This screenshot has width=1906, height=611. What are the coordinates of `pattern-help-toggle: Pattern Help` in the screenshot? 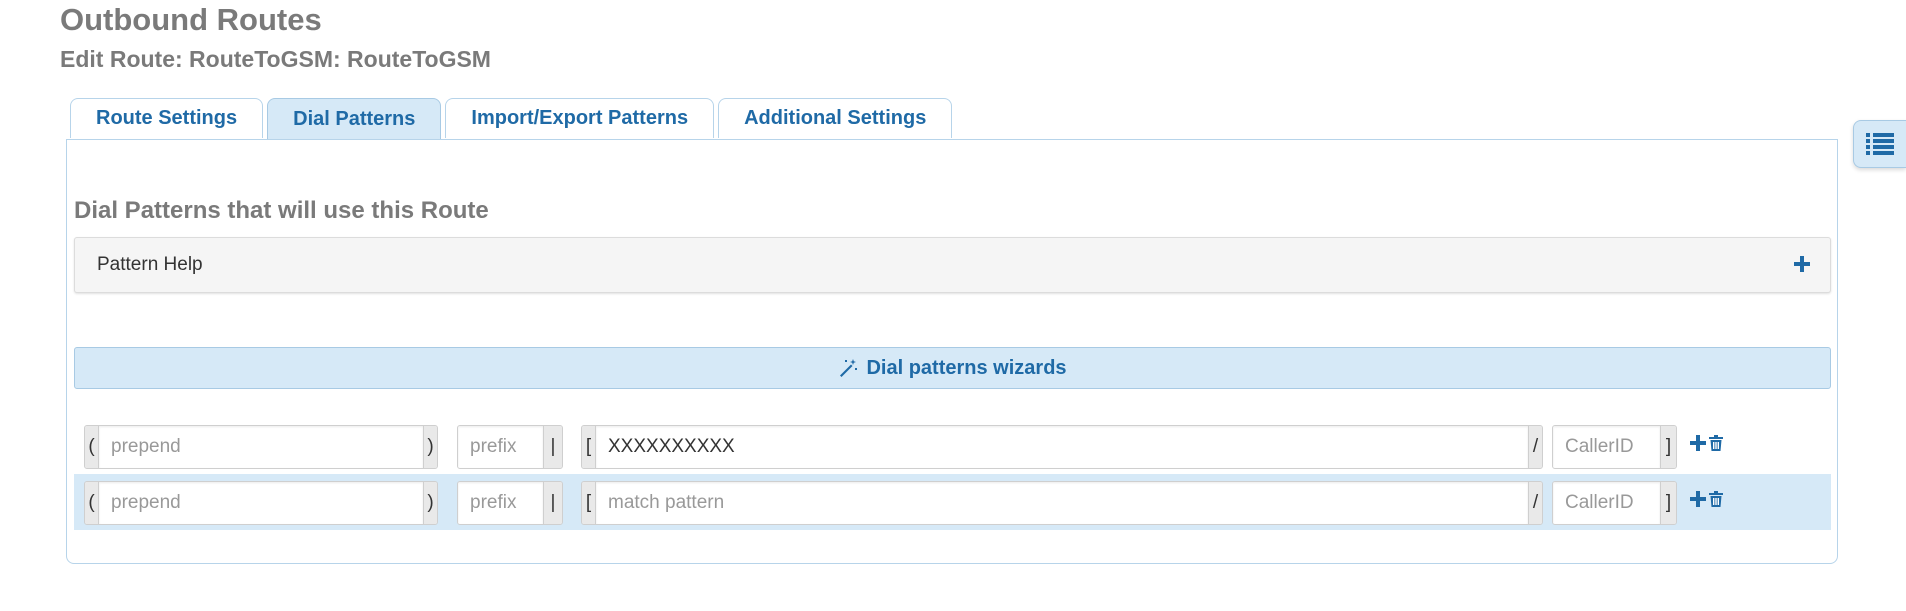 It's located at (952, 265).